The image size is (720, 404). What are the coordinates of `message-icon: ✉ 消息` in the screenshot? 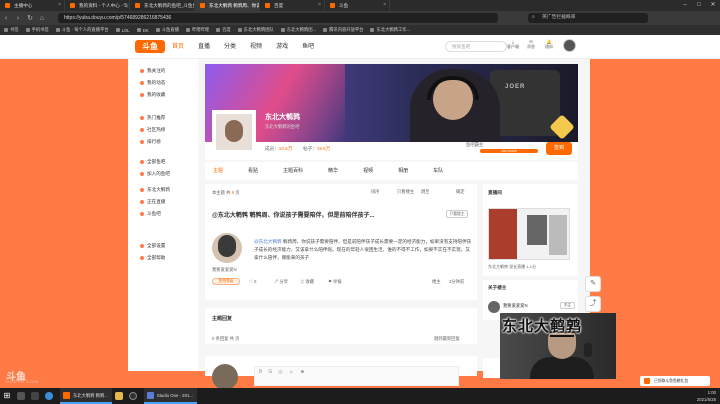 It's located at (531, 44).